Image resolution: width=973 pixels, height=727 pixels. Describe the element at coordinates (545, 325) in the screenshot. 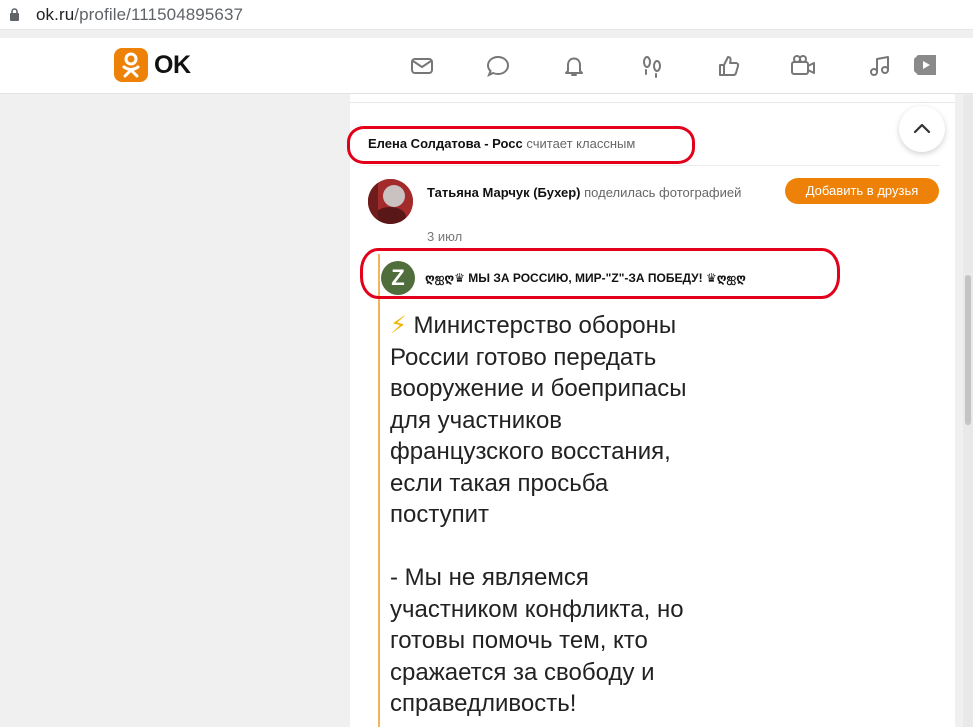

I see `image-text-line-1: Министерство обороны` at that location.